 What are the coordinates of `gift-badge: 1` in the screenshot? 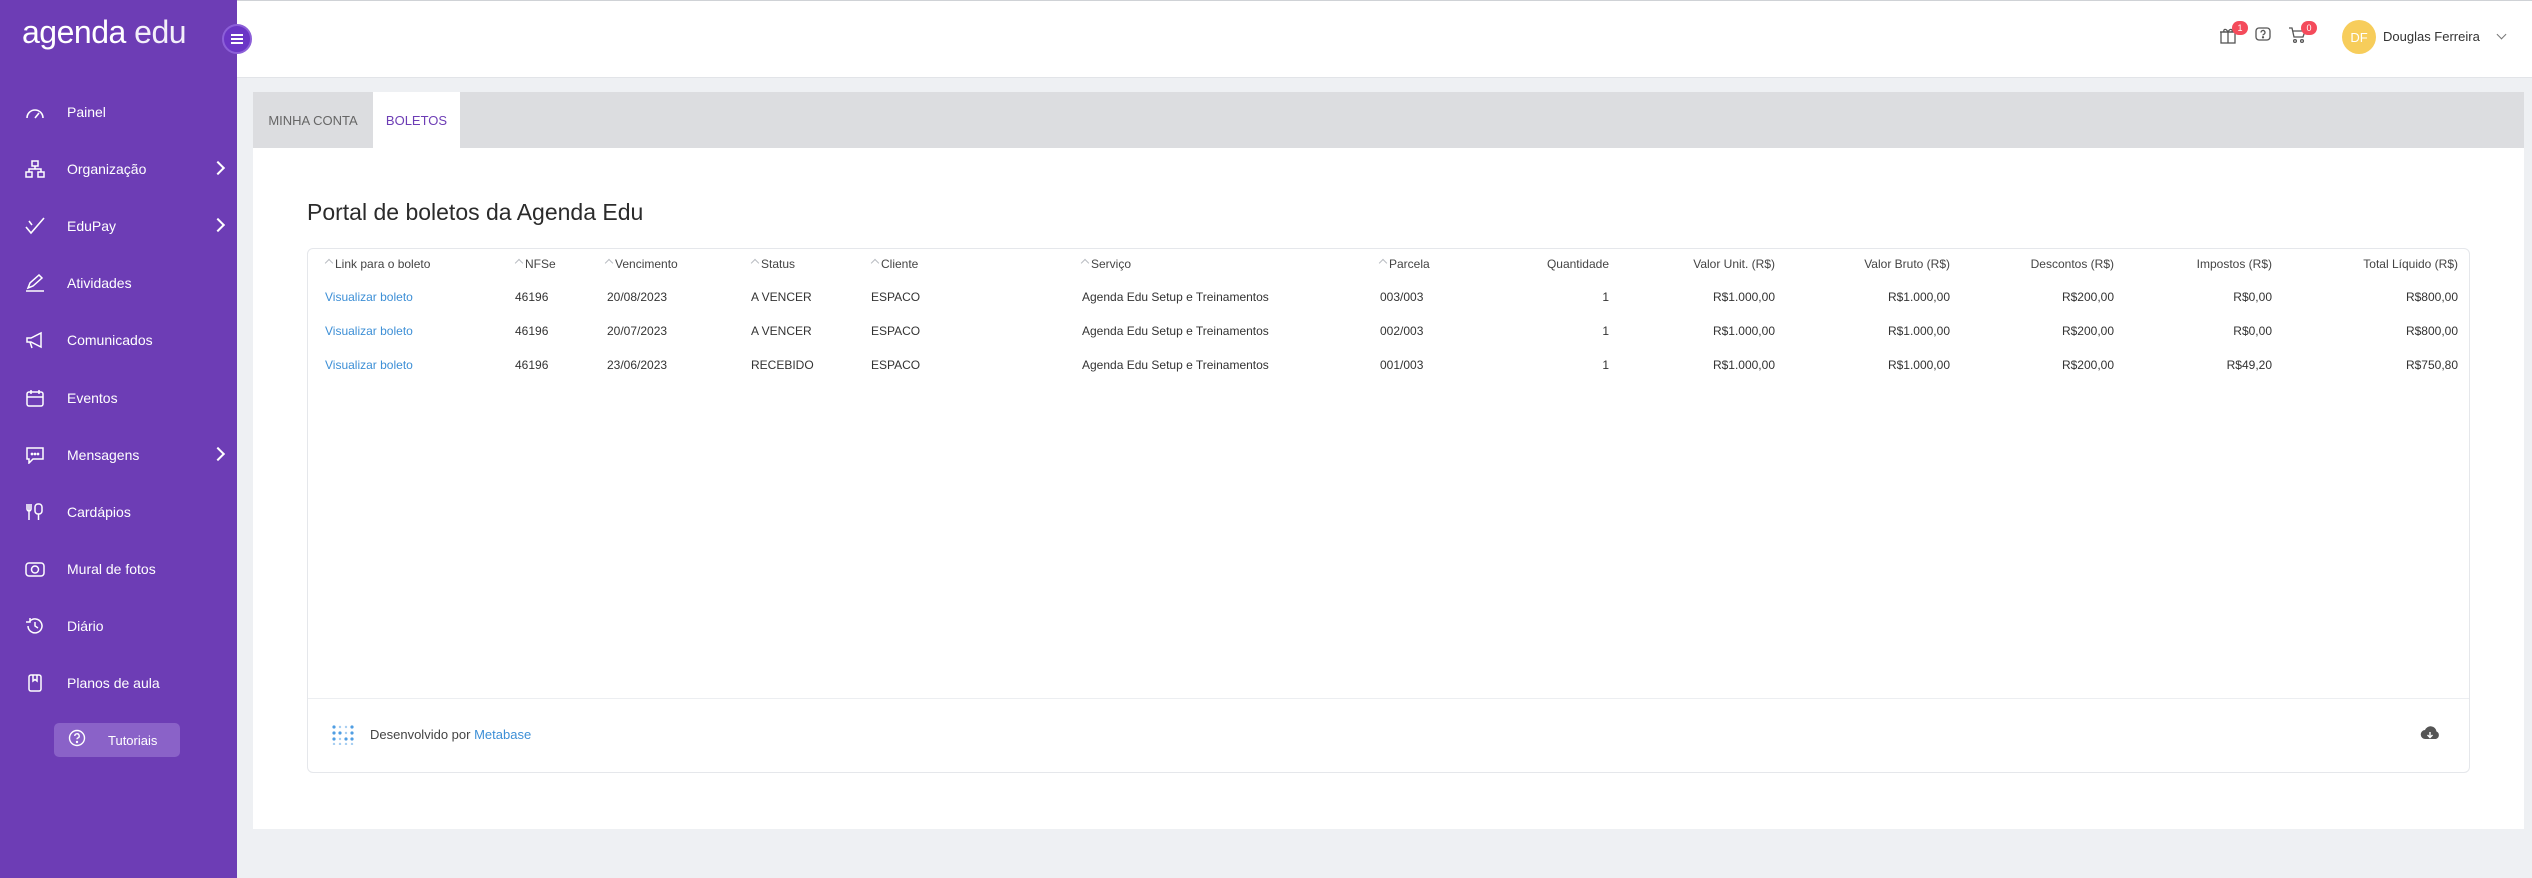 It's located at (2240, 28).